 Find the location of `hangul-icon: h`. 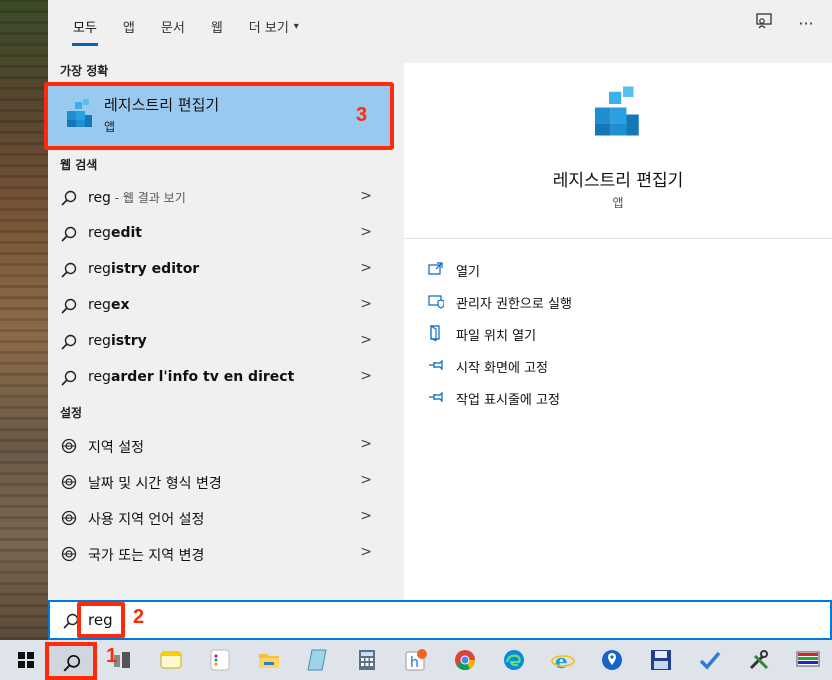

hangul-icon: h is located at coordinates (416, 660).